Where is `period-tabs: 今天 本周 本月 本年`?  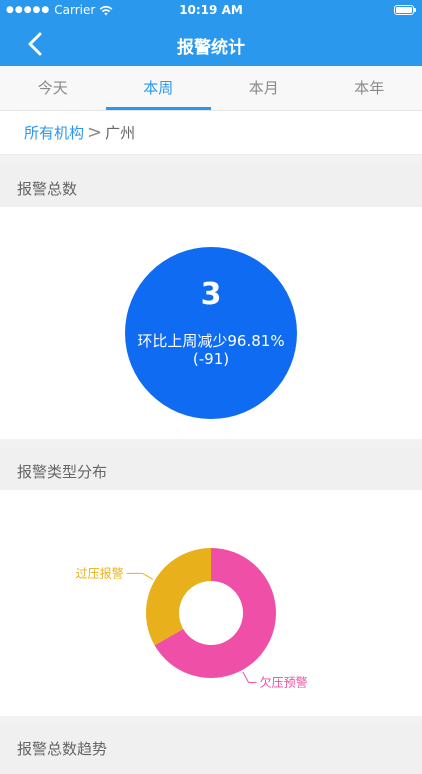 period-tabs: 今天 本周 本月 本年 is located at coordinates (211, 88).